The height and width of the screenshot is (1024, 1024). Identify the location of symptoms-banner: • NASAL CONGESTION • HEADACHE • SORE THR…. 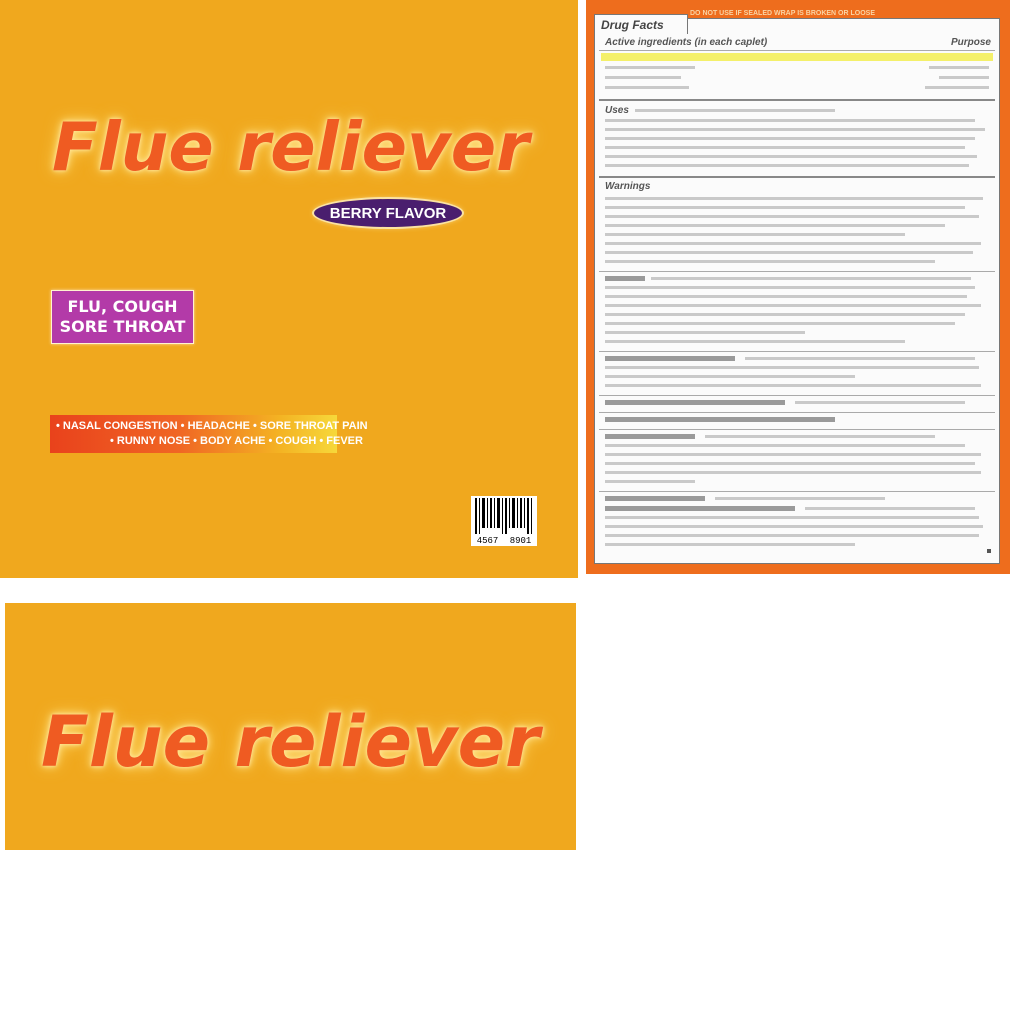
(209, 434).